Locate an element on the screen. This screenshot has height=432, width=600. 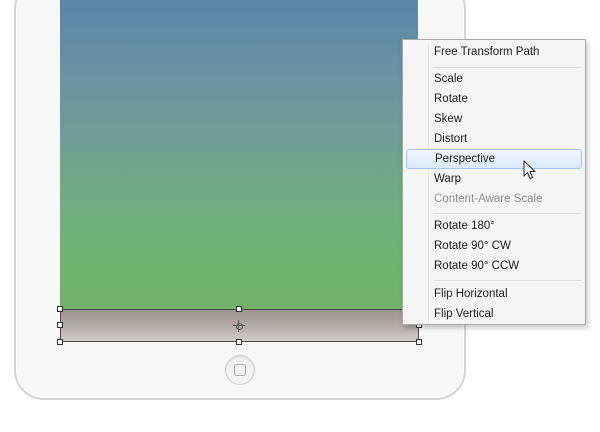
menu-item-scale: Scale is located at coordinates (494, 79).